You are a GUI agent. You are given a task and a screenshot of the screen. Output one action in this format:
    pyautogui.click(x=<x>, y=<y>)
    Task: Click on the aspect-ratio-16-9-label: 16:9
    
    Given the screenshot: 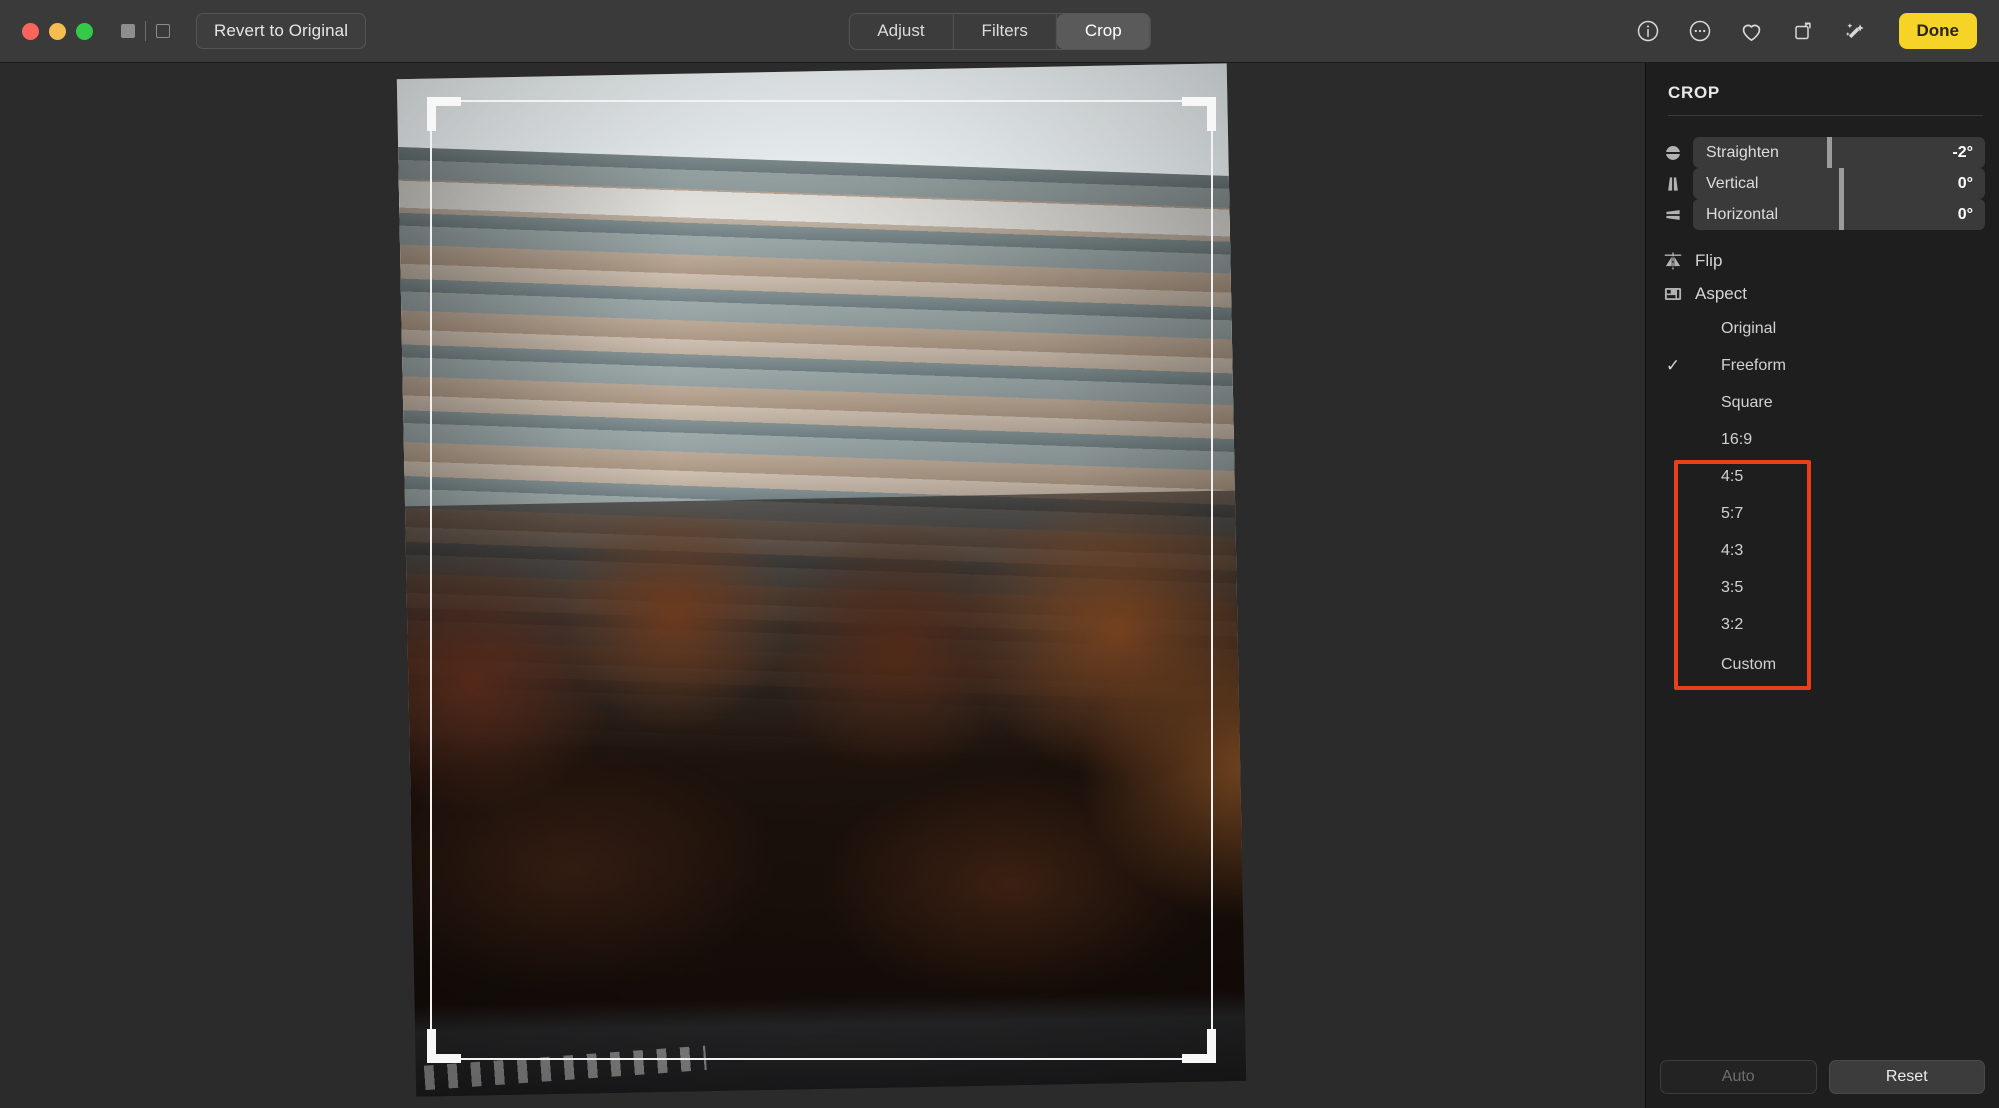 What is the action you would take?
    pyautogui.click(x=1737, y=439)
    